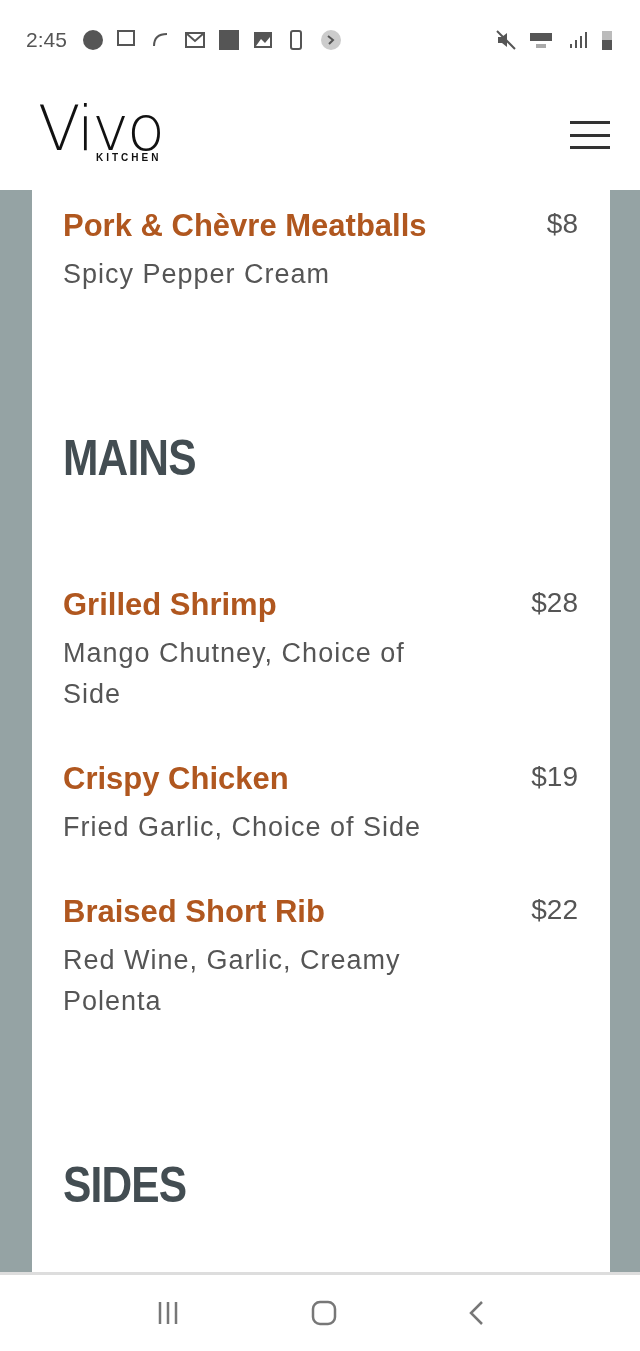  Describe the element at coordinates (506, 40) in the screenshot. I see `mute-icon` at that location.